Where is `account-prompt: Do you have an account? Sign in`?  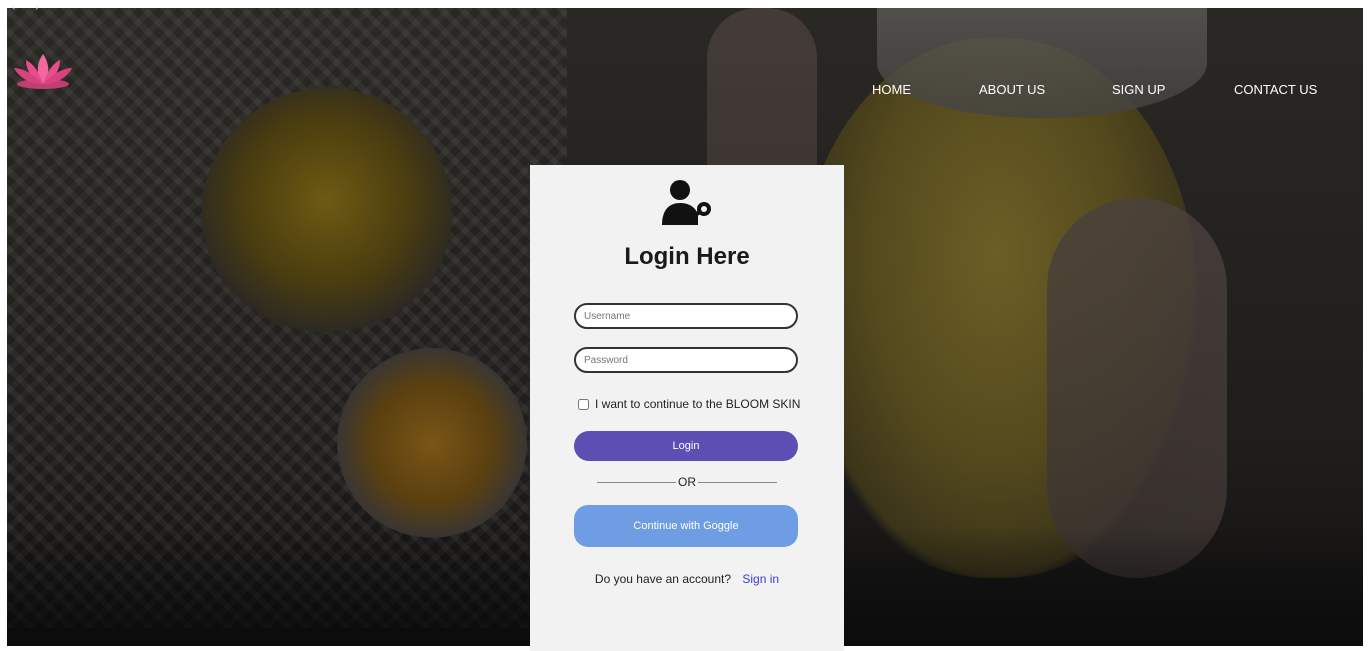
account-prompt: Do you have an account? Sign in is located at coordinates (687, 579).